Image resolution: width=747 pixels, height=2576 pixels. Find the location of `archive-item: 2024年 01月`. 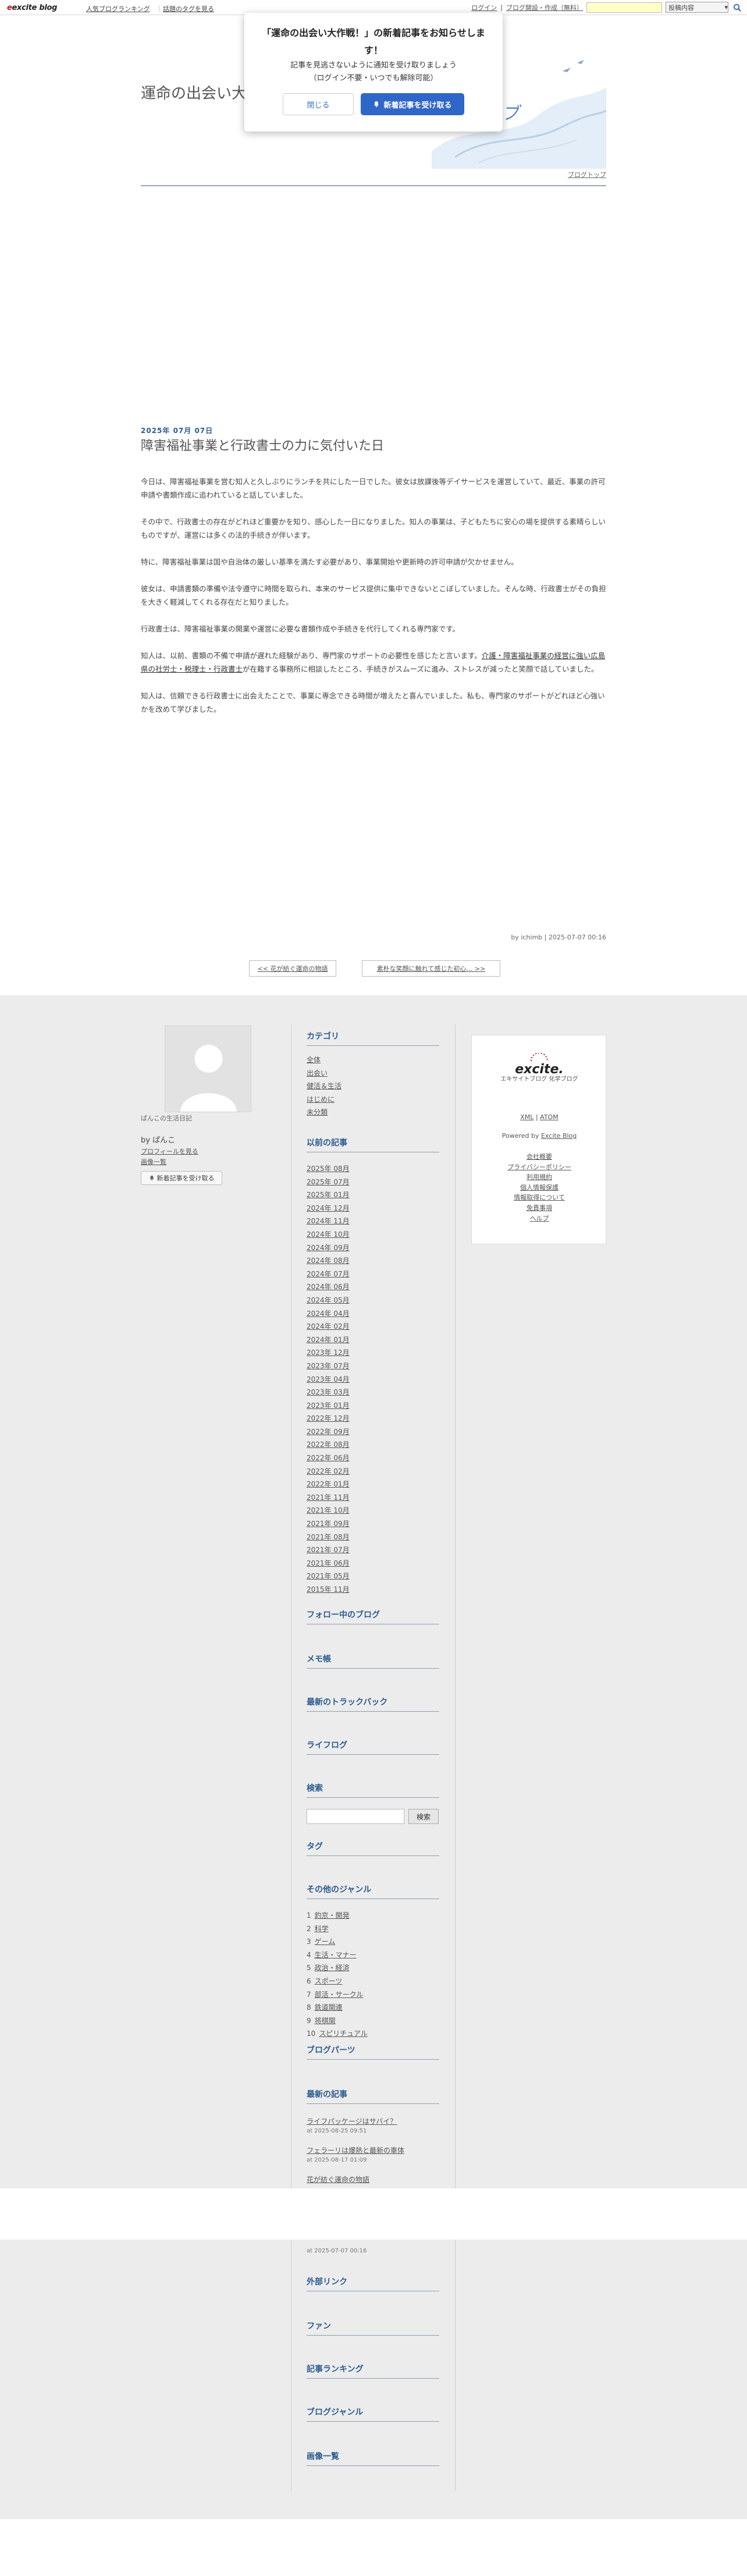

archive-item: 2024年 01月 is located at coordinates (329, 1340).